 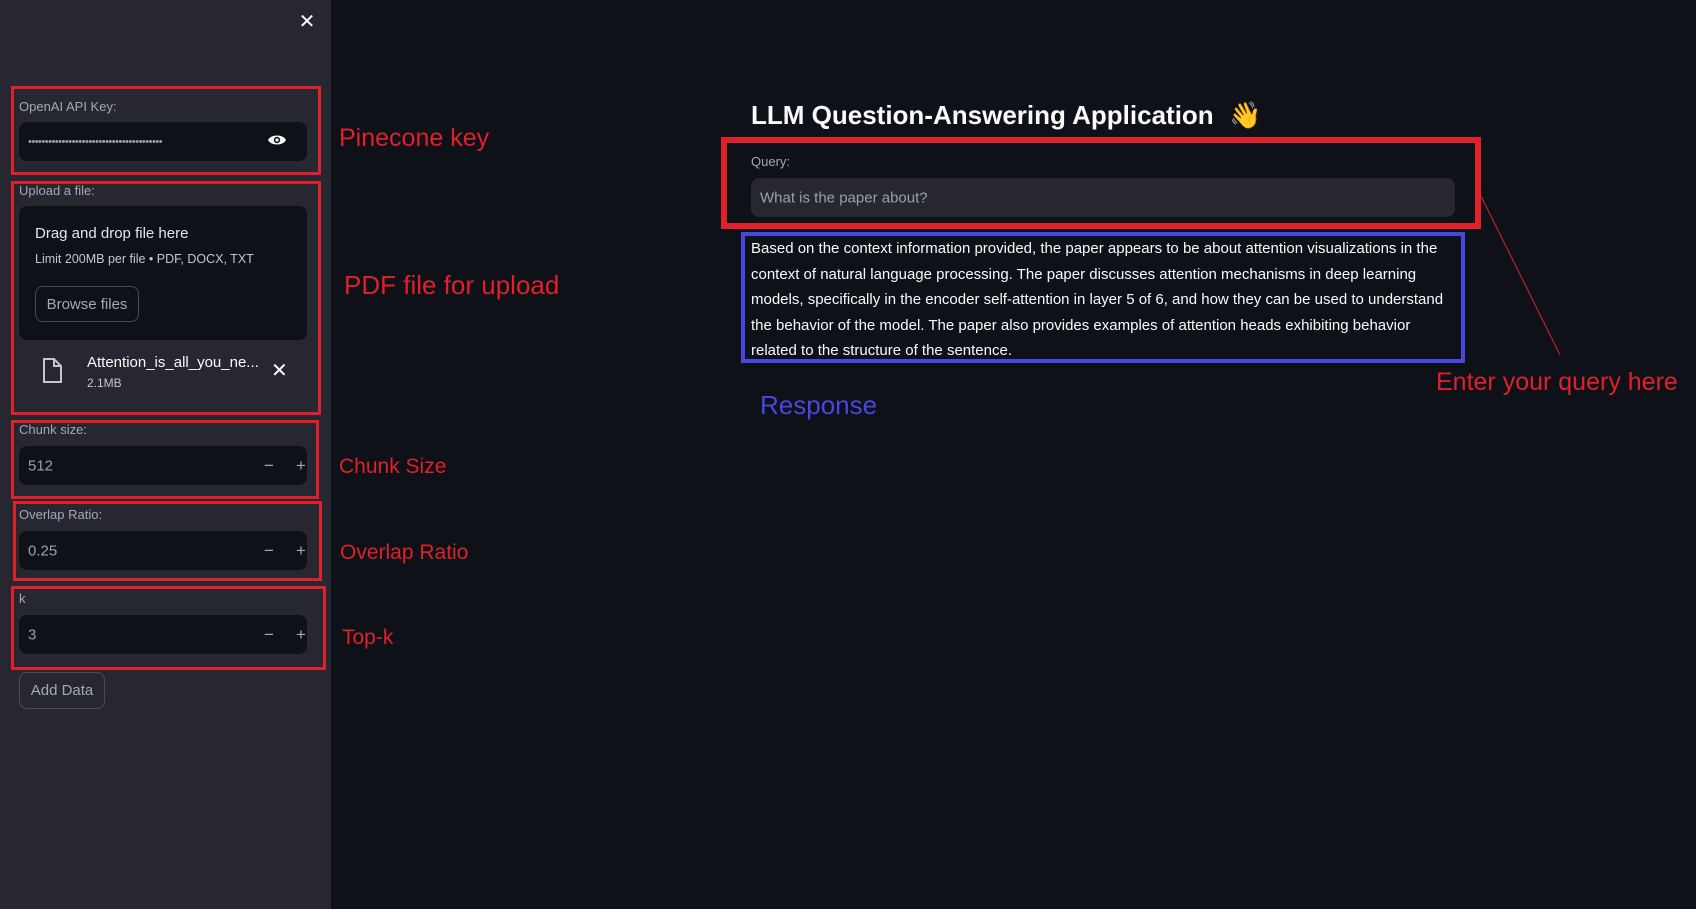 What do you see at coordinates (1520, 275) in the screenshot?
I see `annotation-arrow-line` at bounding box center [1520, 275].